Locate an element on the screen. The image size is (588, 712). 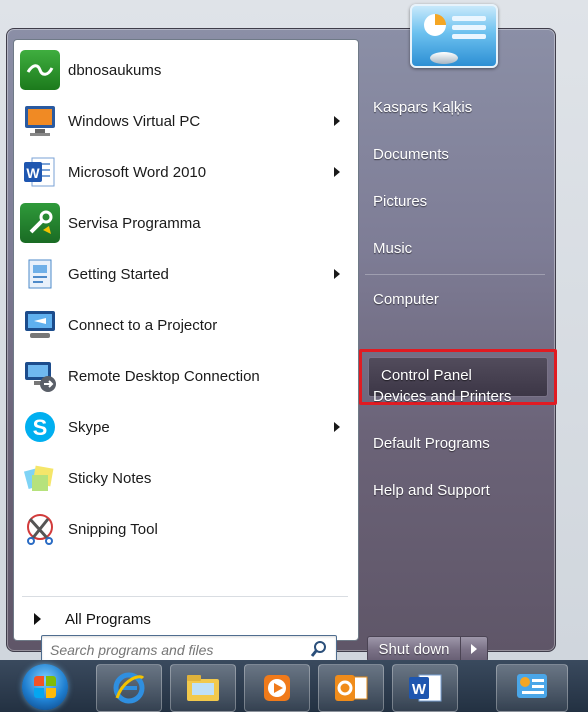
search-box is located at coordinates (189, 649).